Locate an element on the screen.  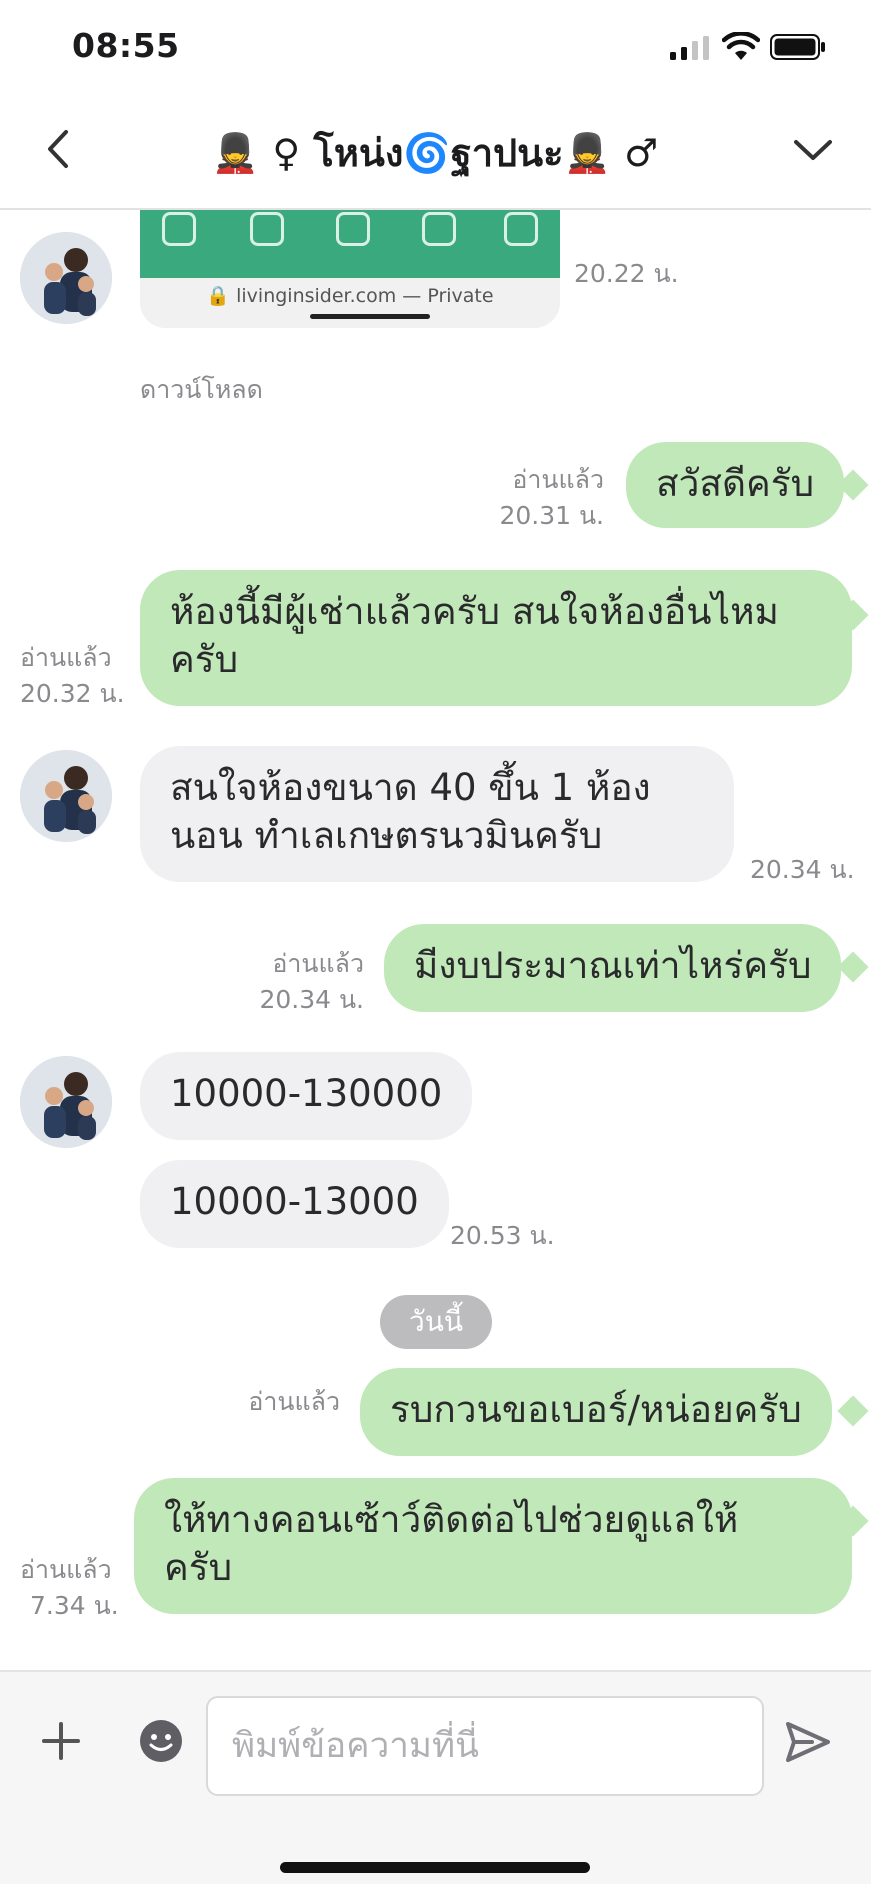
message-bubble-incoming: 10000-13000 is located at coordinates (294, 1204).